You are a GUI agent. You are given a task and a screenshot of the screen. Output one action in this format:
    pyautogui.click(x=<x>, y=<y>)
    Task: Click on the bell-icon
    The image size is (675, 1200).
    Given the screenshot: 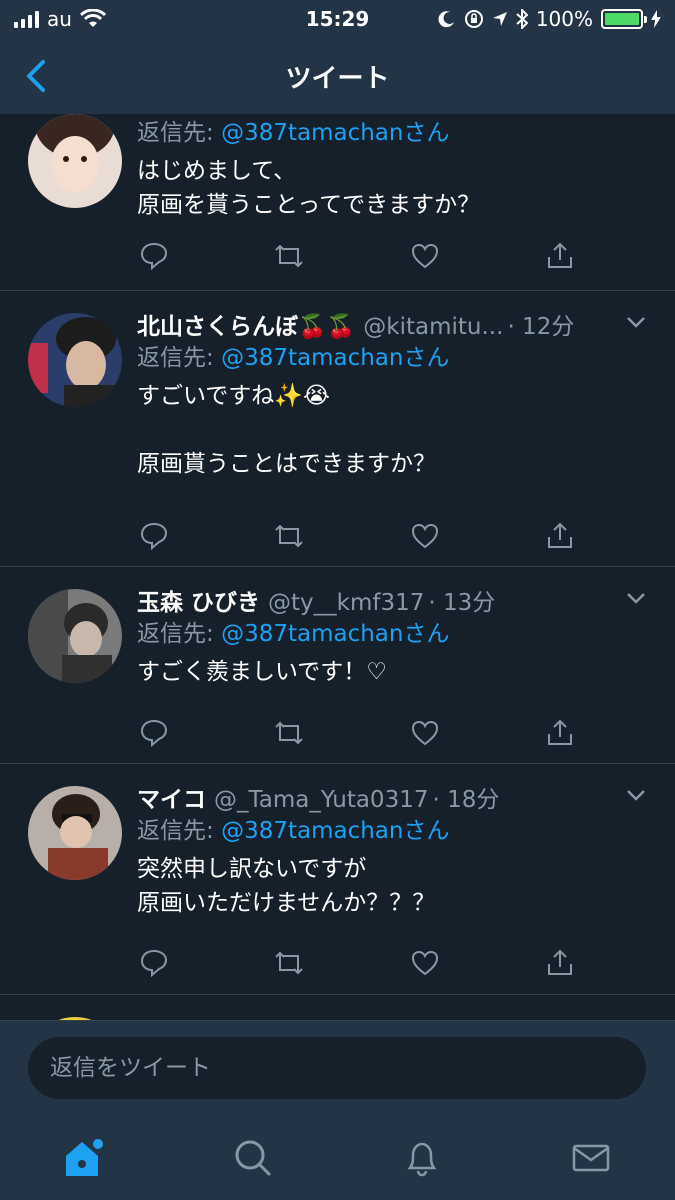 What is the action you would take?
    pyautogui.click(x=422, y=1159)
    